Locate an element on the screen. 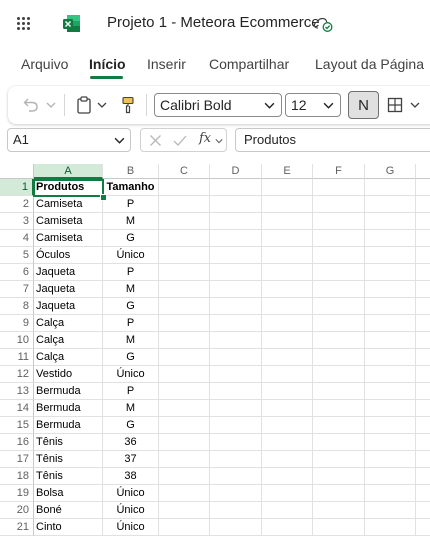 Image resolution: width=430 pixels, height=538 pixels. row-header: 16 is located at coordinates (17, 442).